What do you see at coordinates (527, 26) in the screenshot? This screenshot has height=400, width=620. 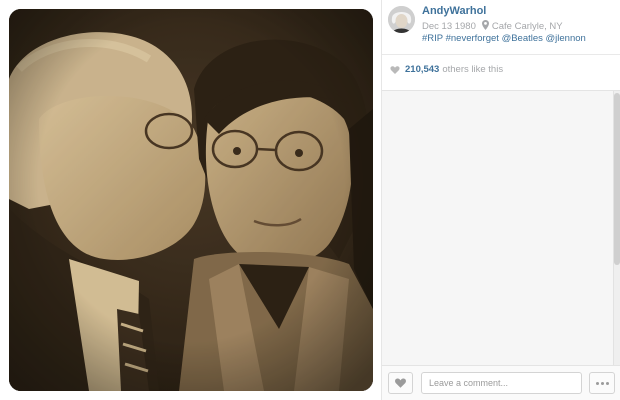 I see `location-link: Cafe Carlyle, NY` at bounding box center [527, 26].